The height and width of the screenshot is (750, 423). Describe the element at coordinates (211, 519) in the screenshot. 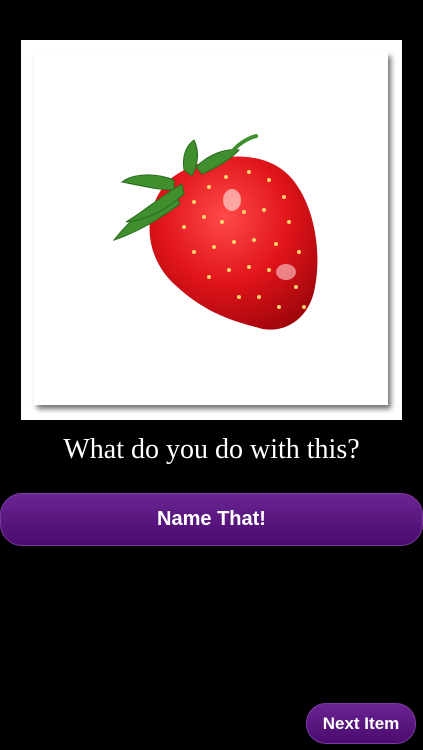

I see `name-that-button: Name That!` at that location.